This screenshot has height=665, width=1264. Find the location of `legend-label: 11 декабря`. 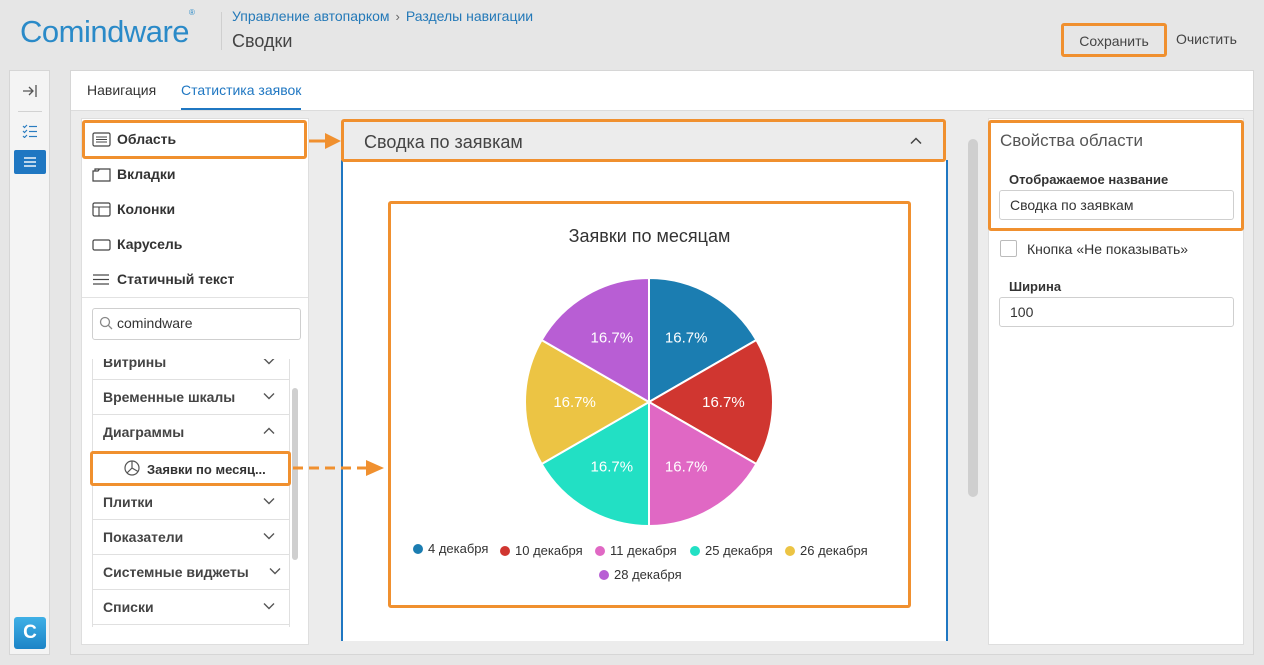

legend-label: 11 декабря is located at coordinates (643, 550).